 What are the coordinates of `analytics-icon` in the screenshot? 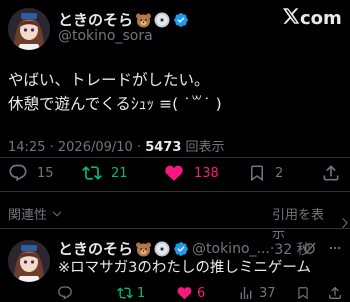 It's located at (246, 293).